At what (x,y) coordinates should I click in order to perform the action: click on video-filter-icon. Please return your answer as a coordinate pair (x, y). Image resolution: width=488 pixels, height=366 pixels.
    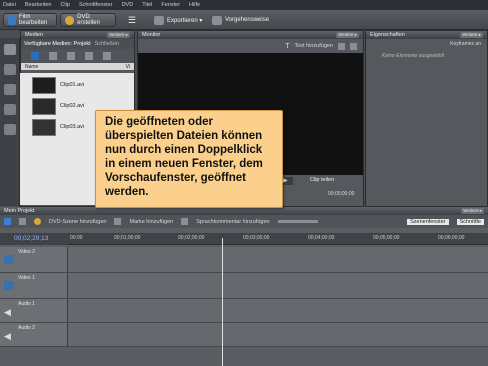
    Looking at the image, I should click on (71, 56).